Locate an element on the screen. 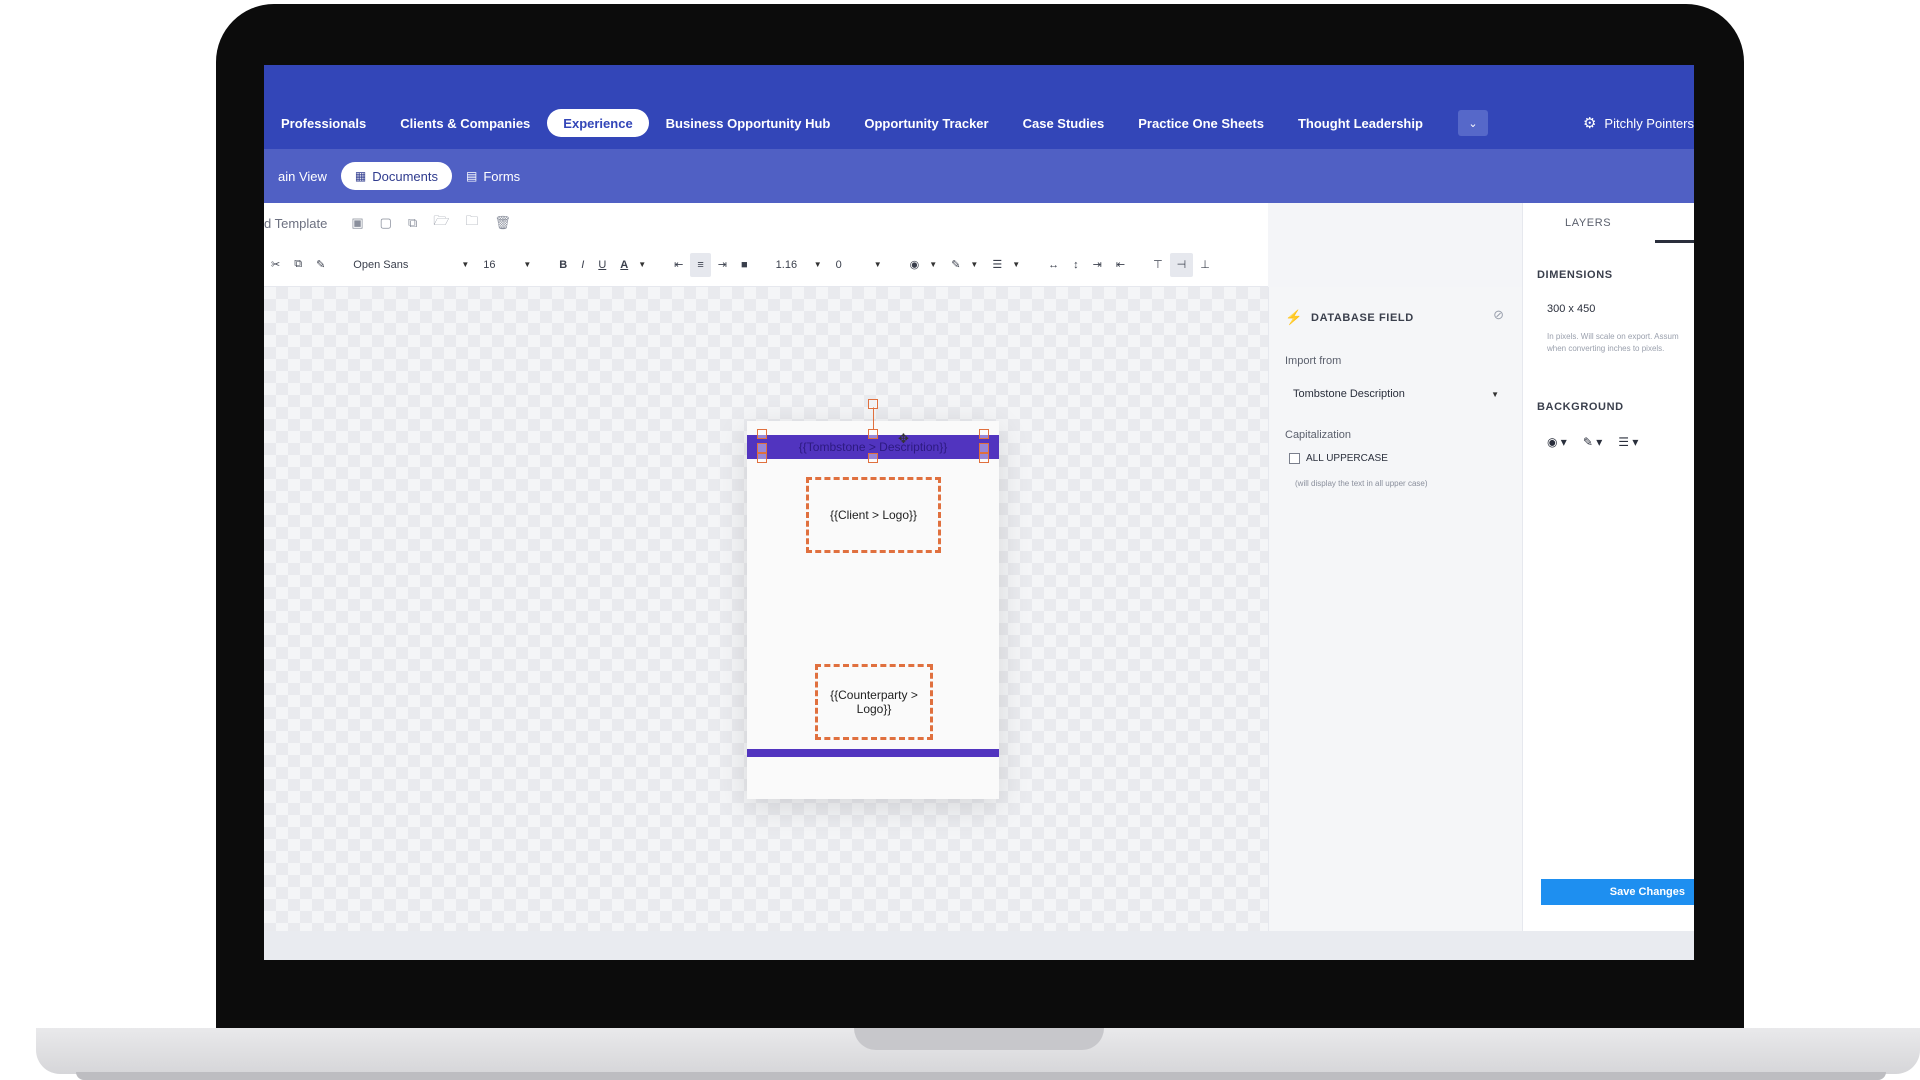 The width and height of the screenshot is (1920, 1080). font-size-select: 16 ▼ is located at coordinates (507, 265).